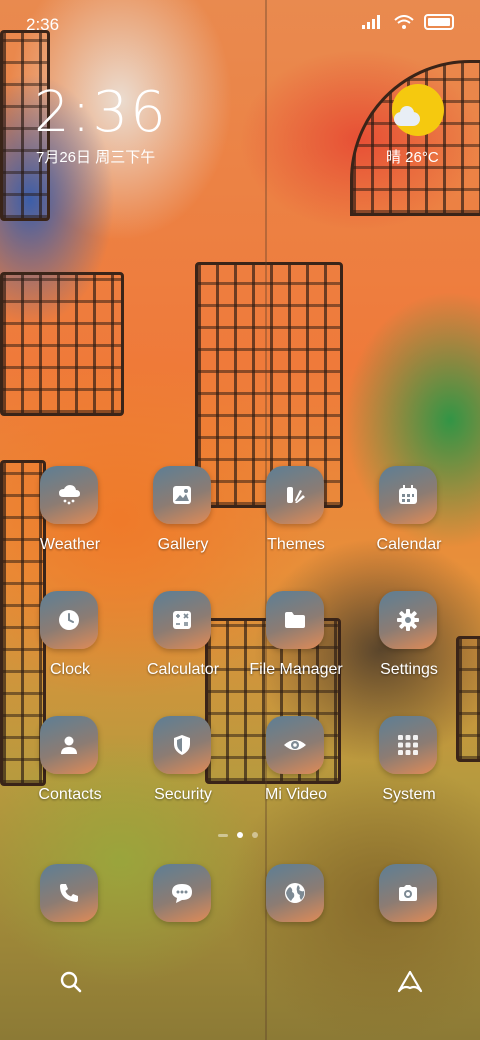 The width and height of the screenshot is (480, 1040). I want to click on globe-icon, so click(295, 893).